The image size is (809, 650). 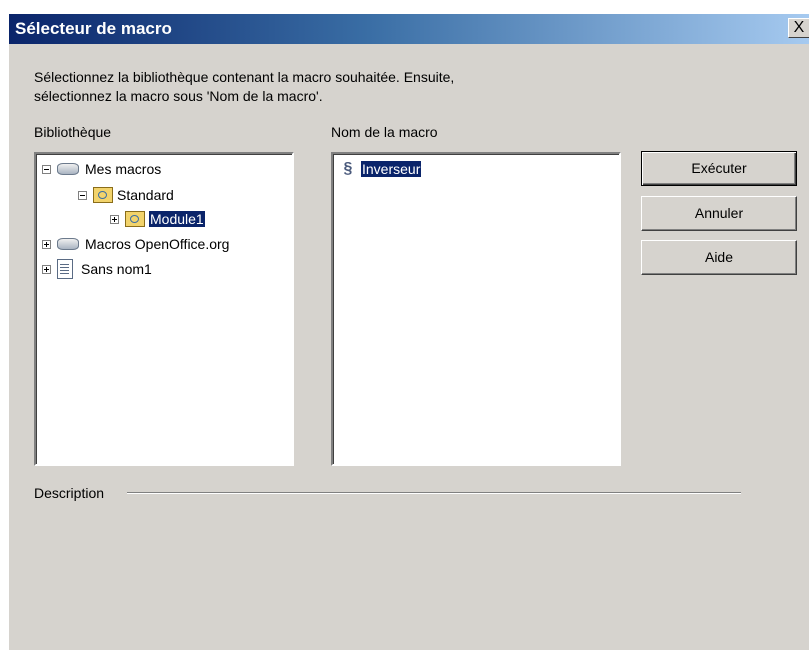 I want to click on module-folder-icon, so click(x=135, y=219).